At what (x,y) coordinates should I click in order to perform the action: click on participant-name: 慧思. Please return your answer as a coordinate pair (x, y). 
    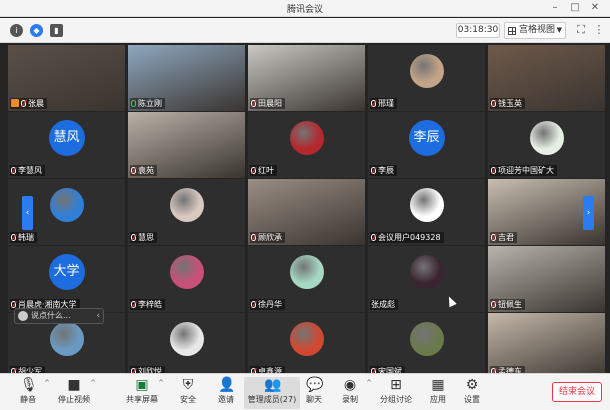
    Looking at the image, I should click on (146, 237).